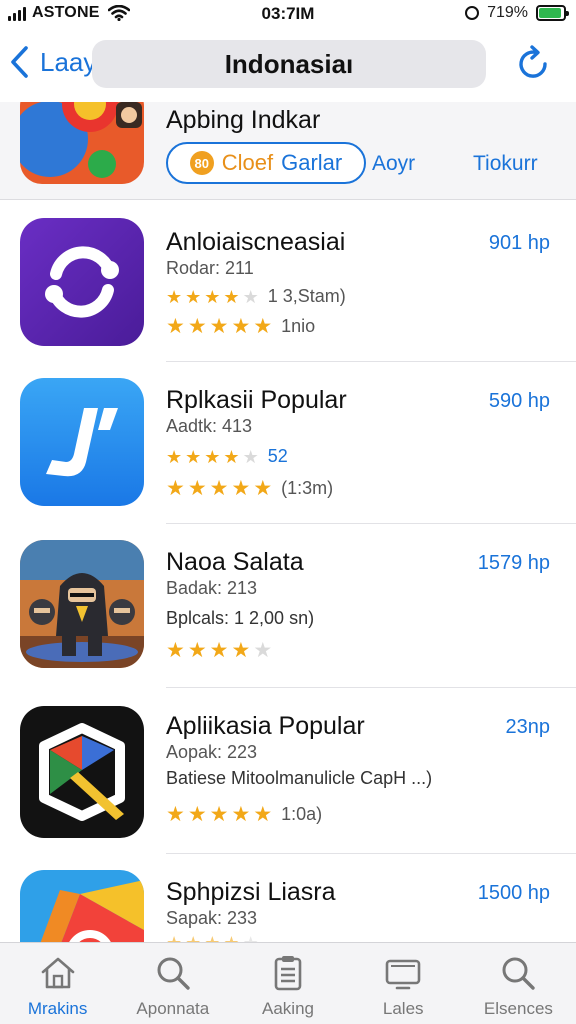  Describe the element at coordinates (298, 326) in the screenshot. I see `rating-count: 1nio` at that location.